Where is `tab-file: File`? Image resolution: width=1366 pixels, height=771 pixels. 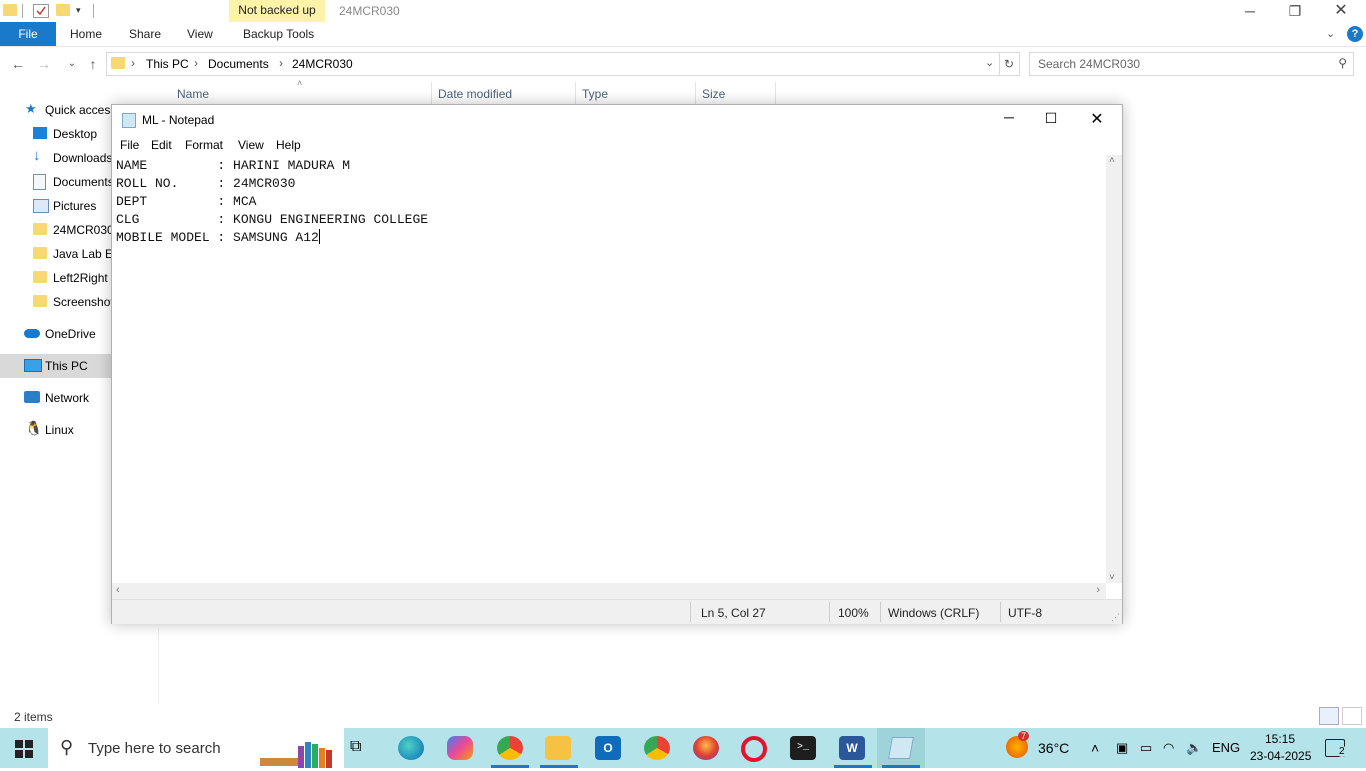 tab-file: File is located at coordinates (28, 34).